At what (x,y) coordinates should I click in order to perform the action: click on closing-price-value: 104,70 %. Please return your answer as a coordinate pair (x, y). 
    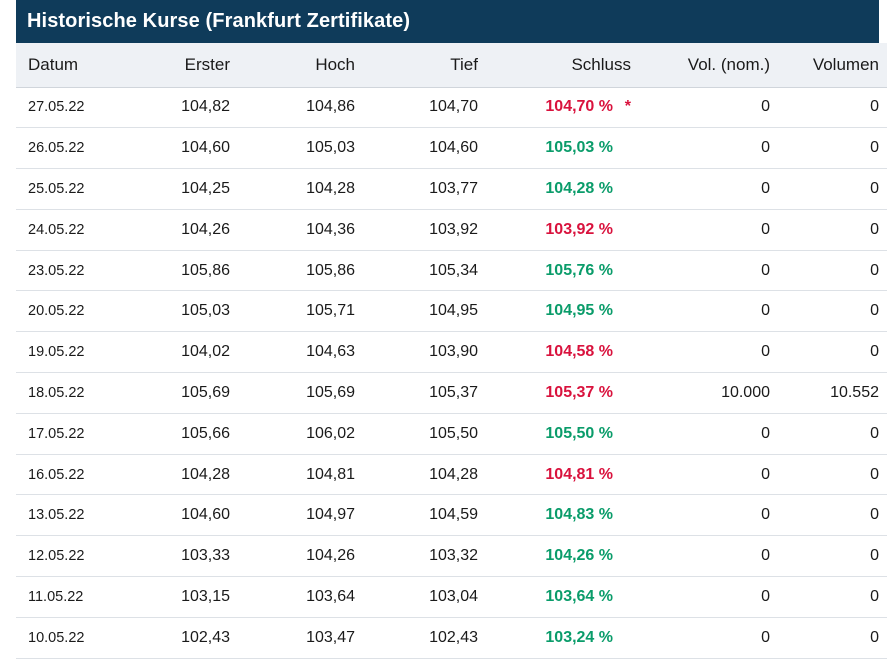
    Looking at the image, I should click on (579, 107).